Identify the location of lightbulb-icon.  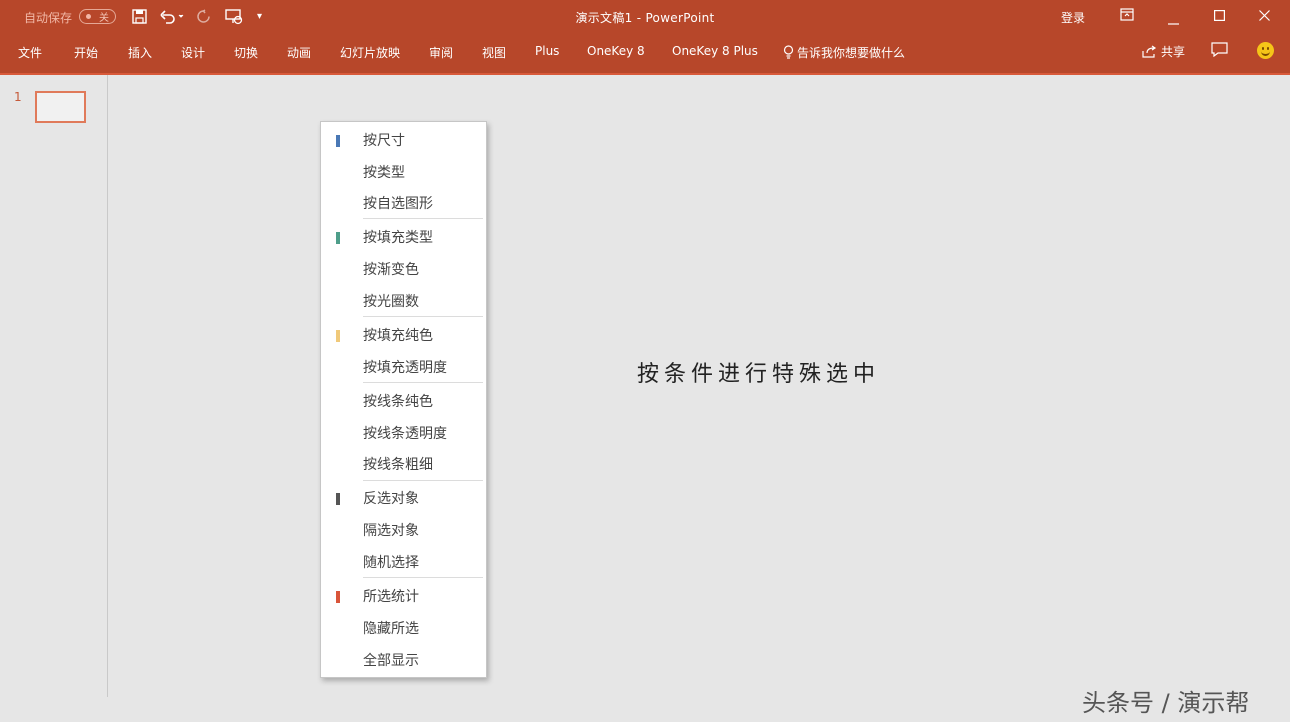
(788, 52).